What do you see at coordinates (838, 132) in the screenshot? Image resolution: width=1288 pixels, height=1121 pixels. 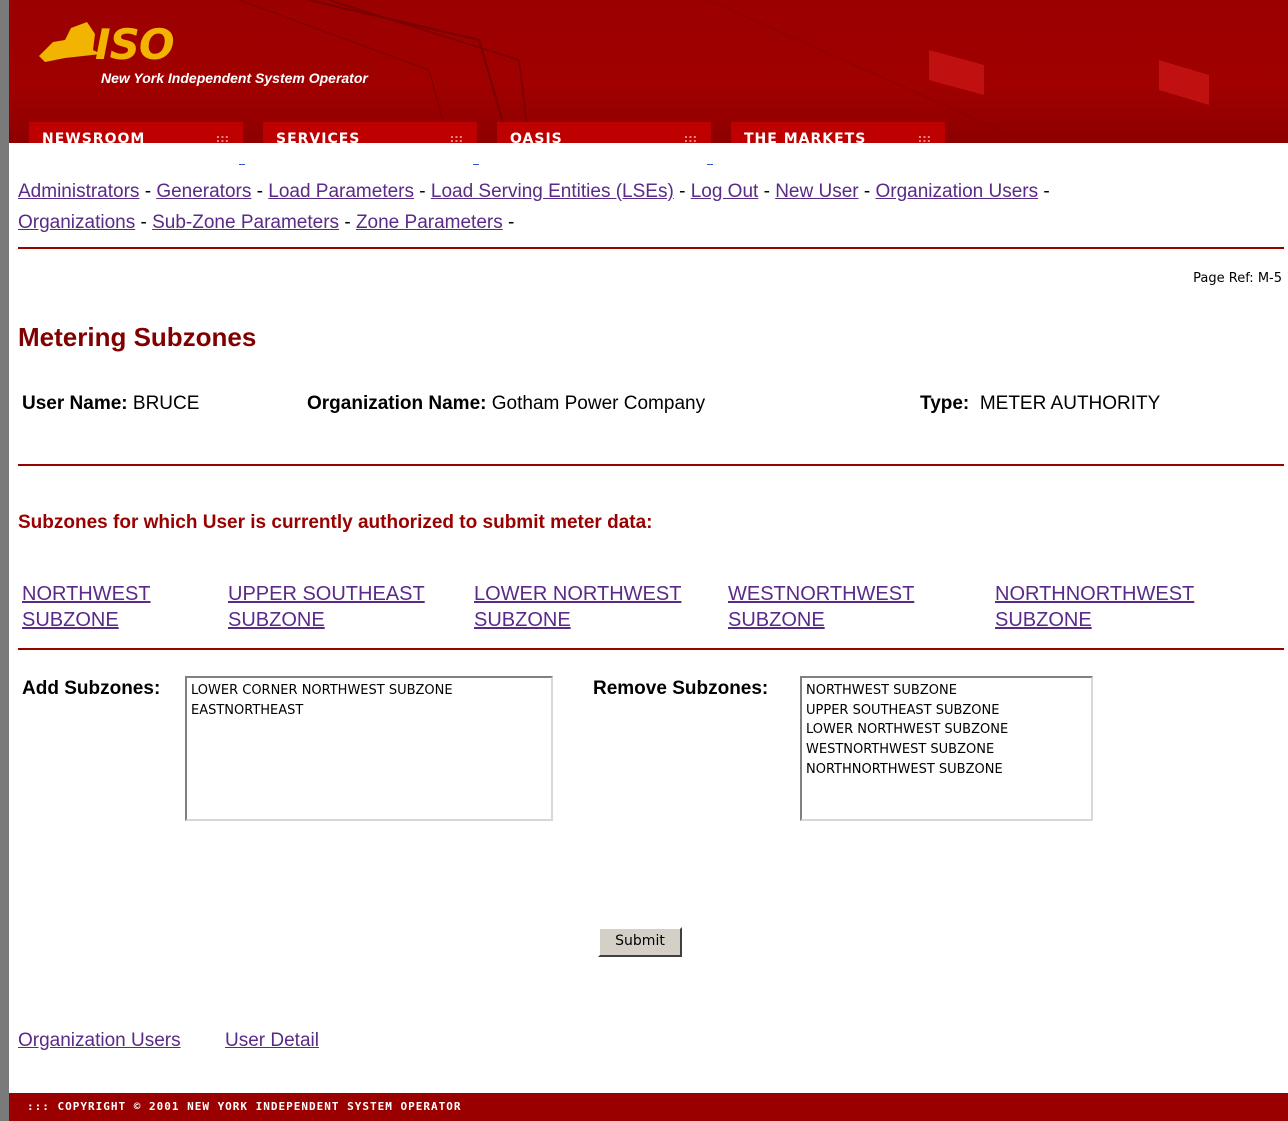 I see `tab-the-markets: THE MARKETS:::` at bounding box center [838, 132].